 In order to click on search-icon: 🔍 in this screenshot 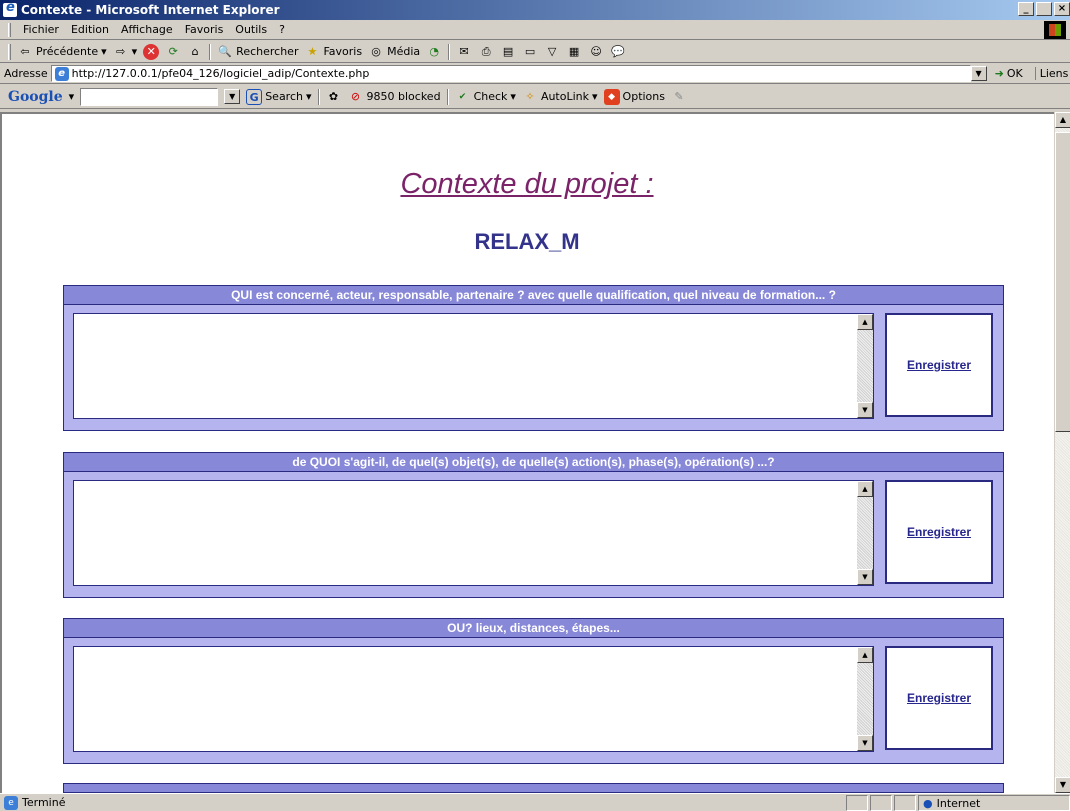, I will do `click(225, 51)`.